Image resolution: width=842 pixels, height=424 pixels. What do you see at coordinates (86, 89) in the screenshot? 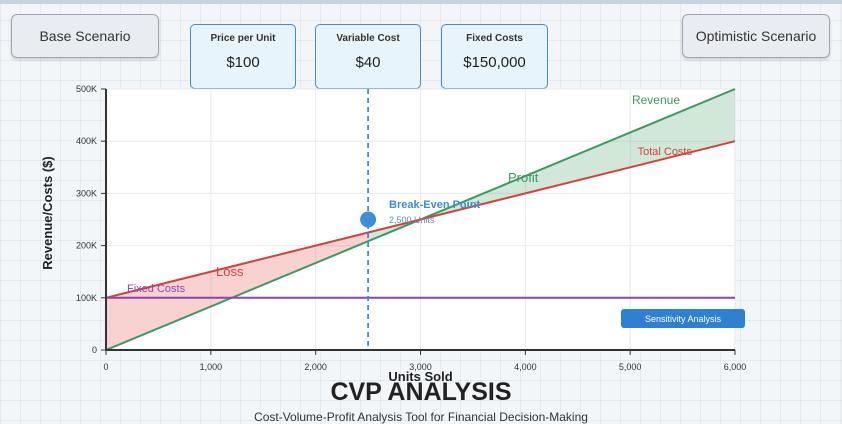
I see `y-tick-label: 500K` at bounding box center [86, 89].